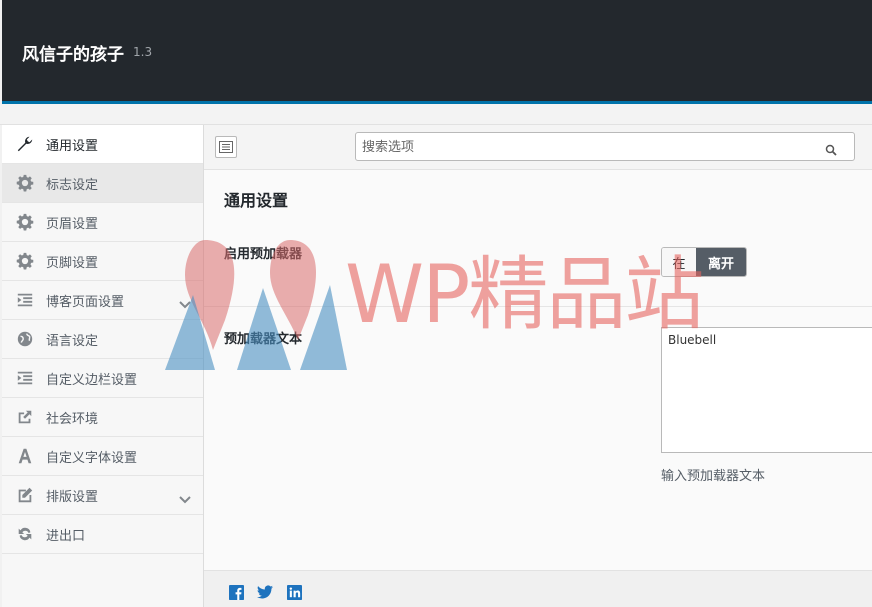 The height and width of the screenshot is (607, 872). What do you see at coordinates (263, 254) in the screenshot?
I see `preloader-label: 启用预加载器` at bounding box center [263, 254].